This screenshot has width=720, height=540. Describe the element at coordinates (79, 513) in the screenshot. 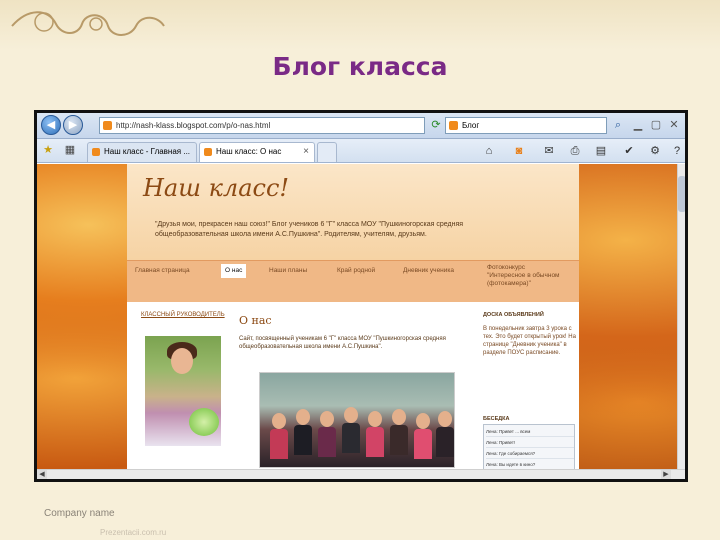

I see `company-name: Company name` at that location.